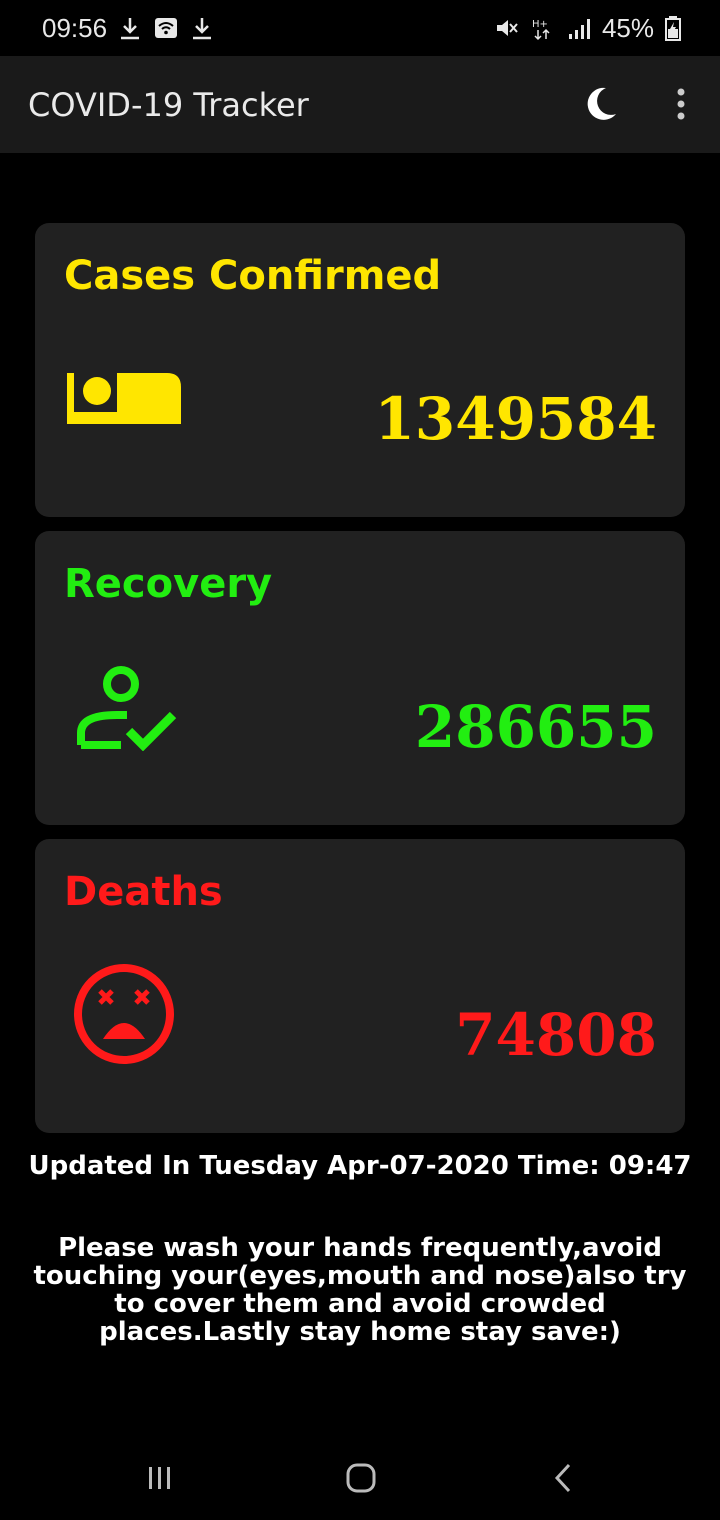 This screenshot has width=720, height=1520. What do you see at coordinates (564, 1478) in the screenshot?
I see `back-icon` at bounding box center [564, 1478].